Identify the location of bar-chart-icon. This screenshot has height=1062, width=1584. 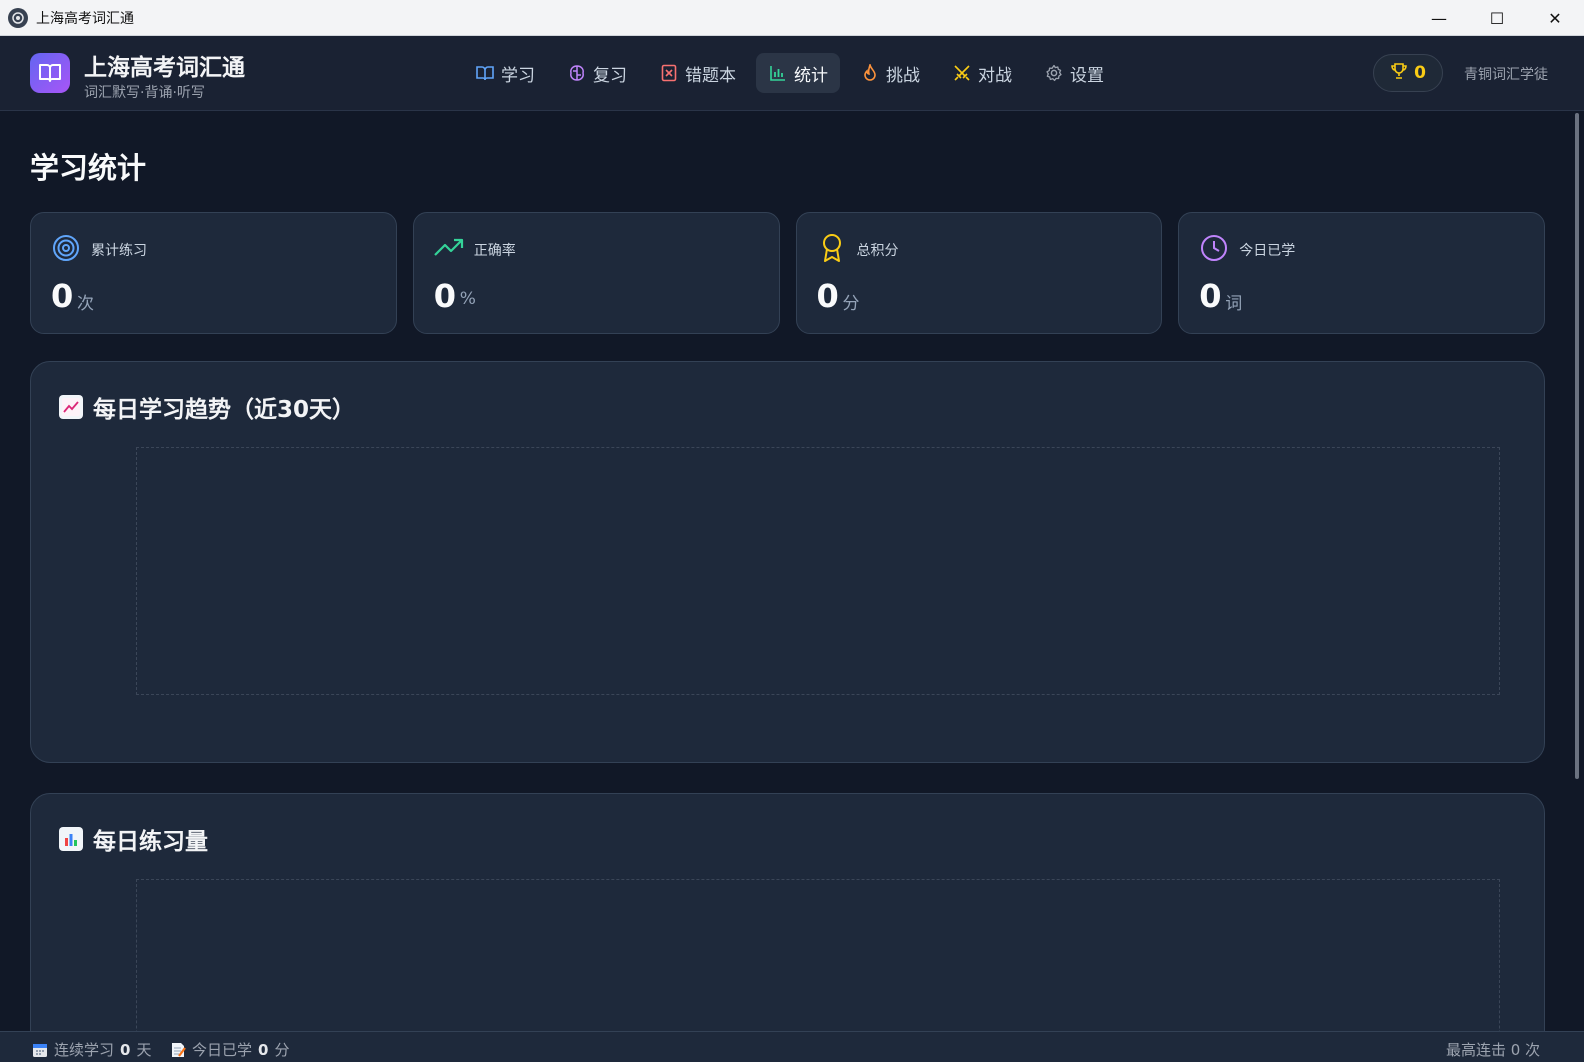
(778, 73).